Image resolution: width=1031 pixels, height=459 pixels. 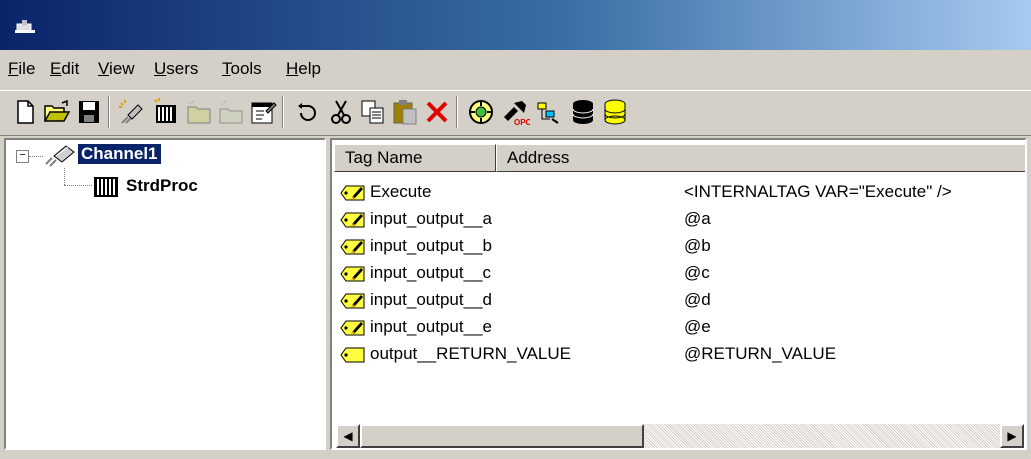 I want to click on tag-address-cell: @c, so click(x=697, y=272).